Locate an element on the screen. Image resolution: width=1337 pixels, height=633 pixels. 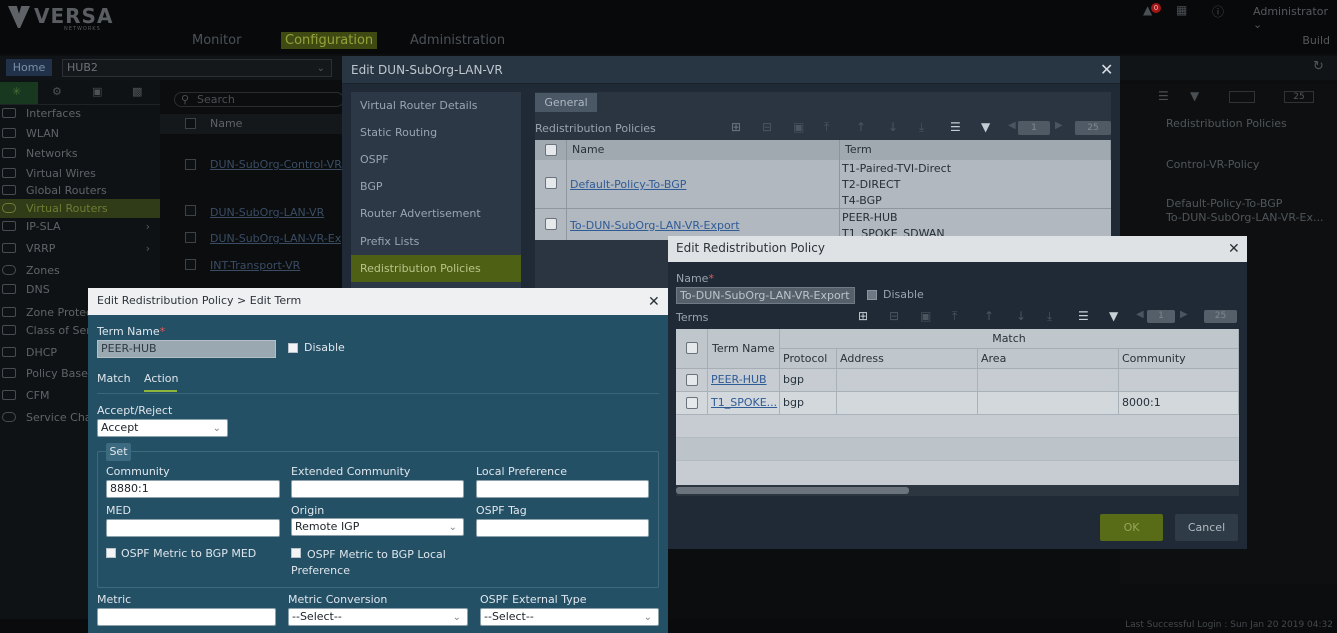
build-link: Build is located at coordinates (1316, 40).